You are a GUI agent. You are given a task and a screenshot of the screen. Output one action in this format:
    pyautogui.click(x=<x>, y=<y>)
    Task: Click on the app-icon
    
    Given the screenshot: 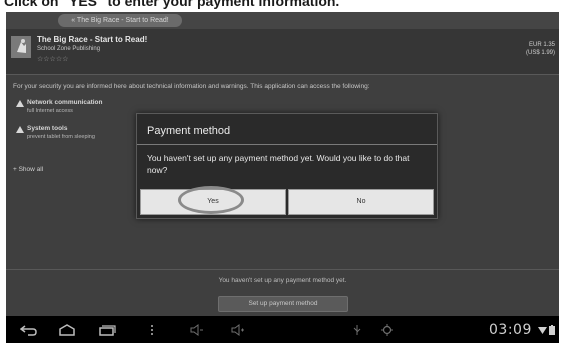 What is the action you would take?
    pyautogui.click(x=21, y=47)
    